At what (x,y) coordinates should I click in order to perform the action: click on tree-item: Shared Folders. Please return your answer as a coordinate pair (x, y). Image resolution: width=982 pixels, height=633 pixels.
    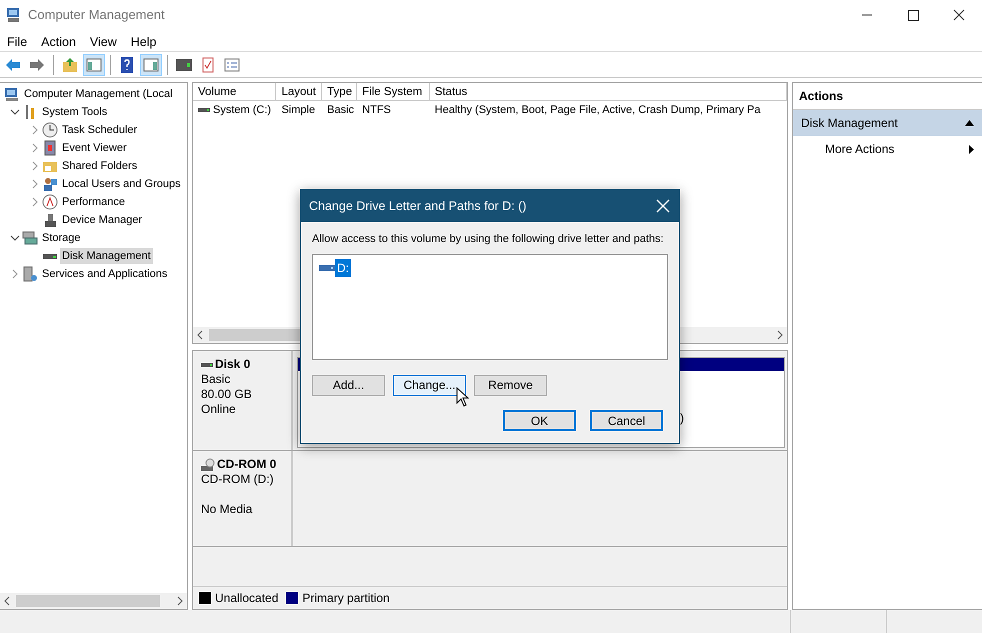
    Looking at the image, I should click on (100, 166).